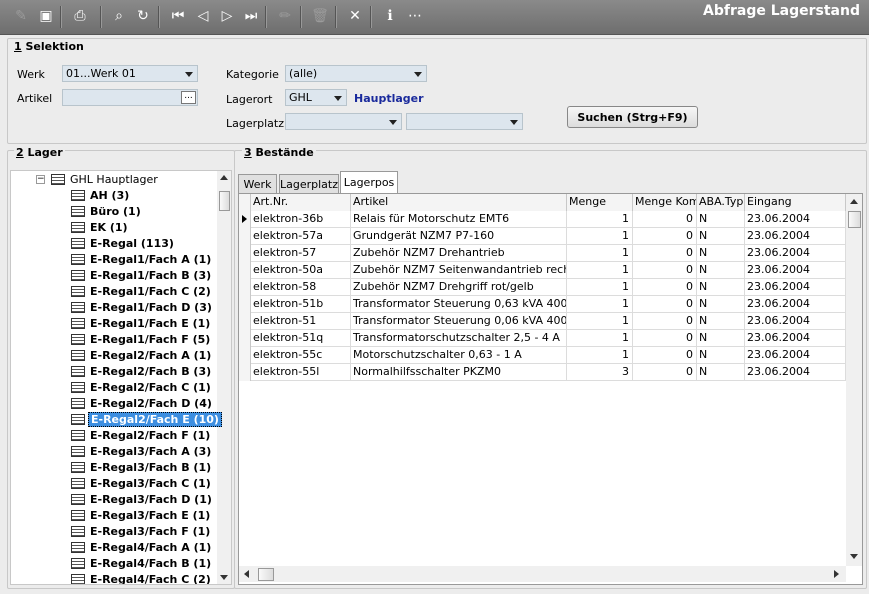 Image resolution: width=869 pixels, height=594 pixels. What do you see at coordinates (459, 202) in the screenshot?
I see `column-header: Artikel` at bounding box center [459, 202].